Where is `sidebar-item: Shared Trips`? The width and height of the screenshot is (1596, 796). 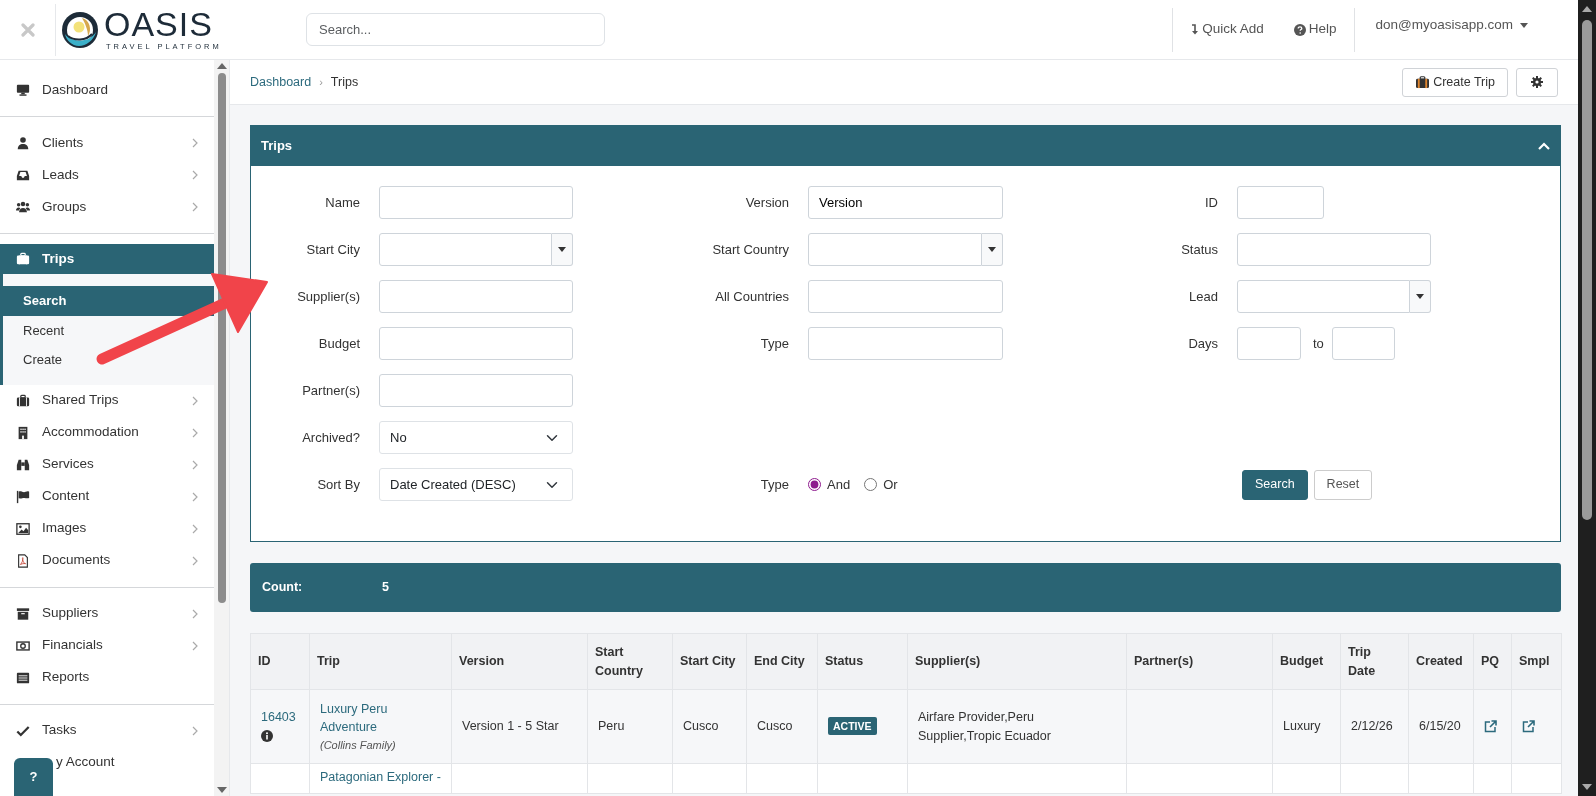
sidebar-item: Shared Trips is located at coordinates (107, 400).